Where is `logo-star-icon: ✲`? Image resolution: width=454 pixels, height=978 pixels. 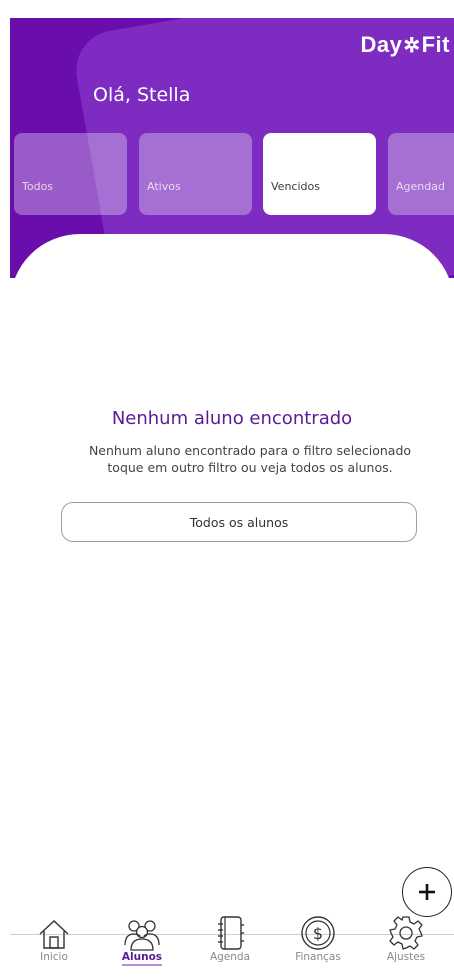 logo-star-icon: ✲ is located at coordinates (412, 45).